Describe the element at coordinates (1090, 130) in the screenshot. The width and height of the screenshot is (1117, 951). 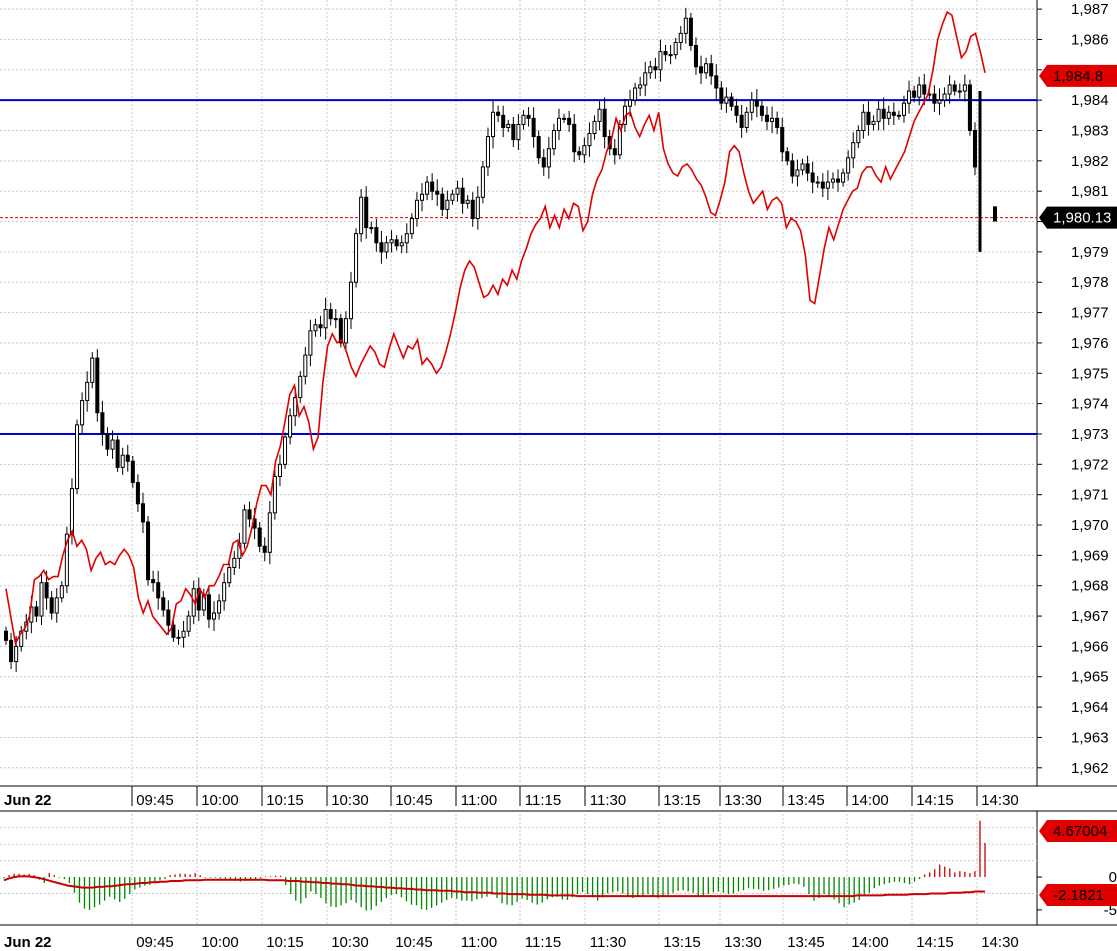
I see `y-tick-label: 1,983` at that location.